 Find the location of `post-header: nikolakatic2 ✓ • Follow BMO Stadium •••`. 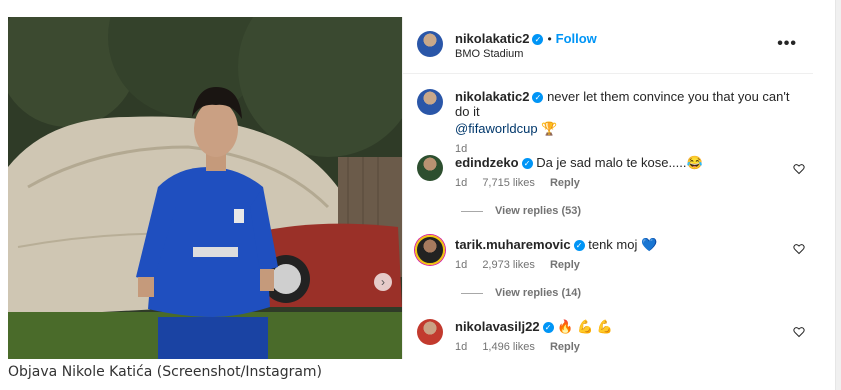

post-header: nikolakatic2 ✓ • Follow BMO Stadium ••• is located at coordinates (608, 45).